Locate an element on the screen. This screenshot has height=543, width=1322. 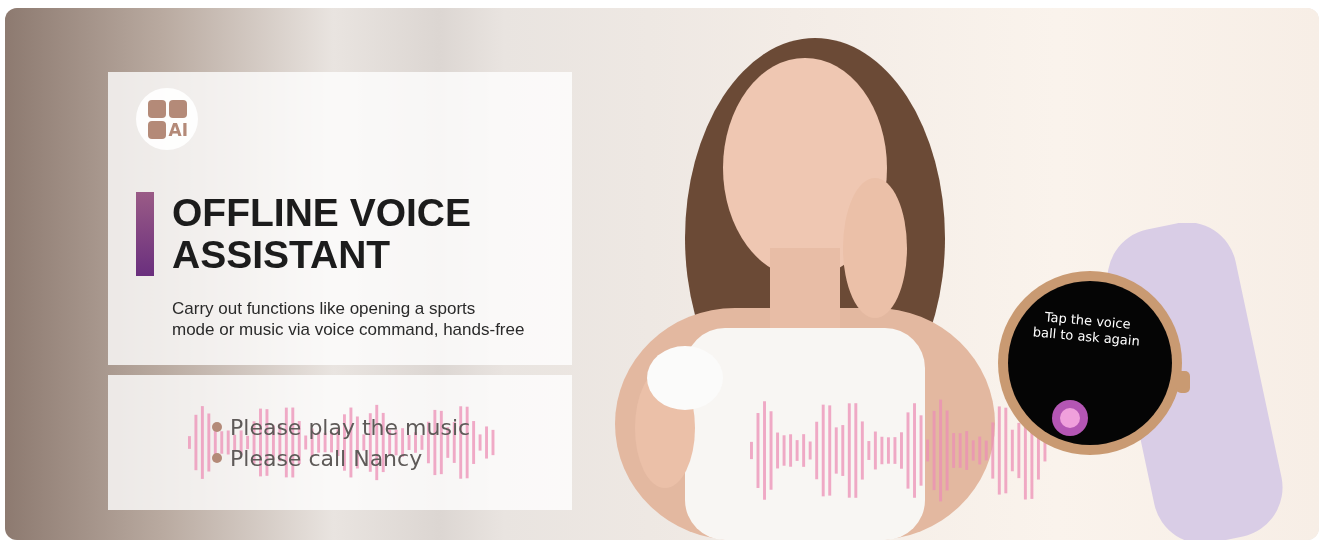
badge-label: AI is located at coordinates (177, 129).